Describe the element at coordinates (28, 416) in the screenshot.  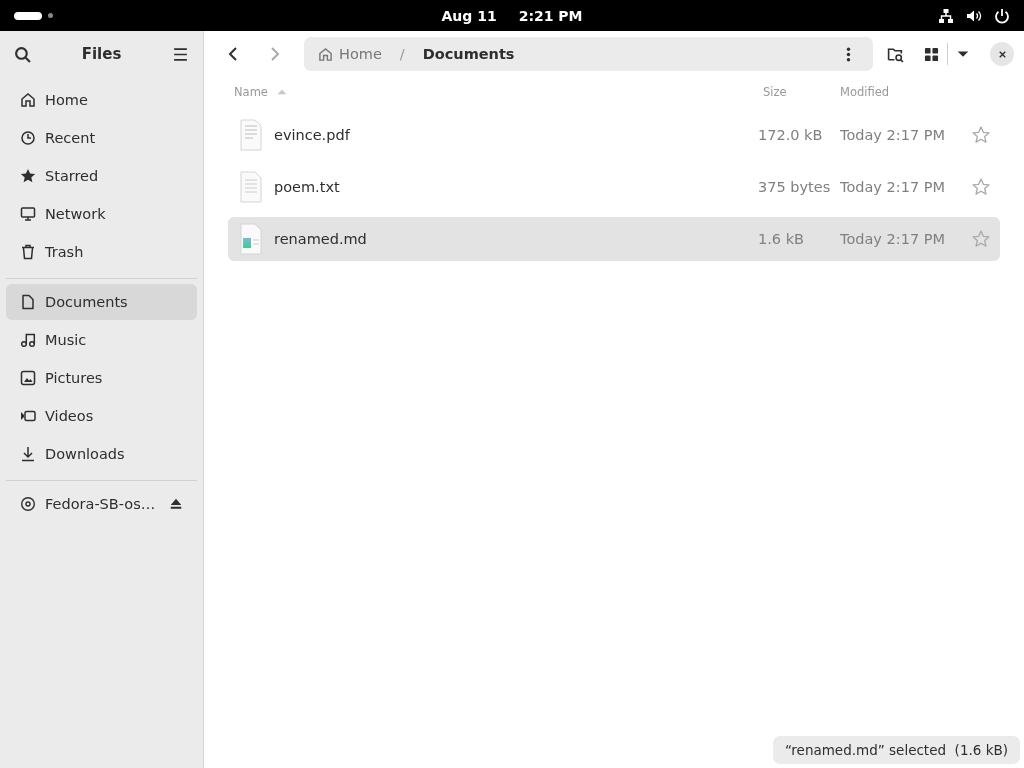
I see `video-icon` at that location.